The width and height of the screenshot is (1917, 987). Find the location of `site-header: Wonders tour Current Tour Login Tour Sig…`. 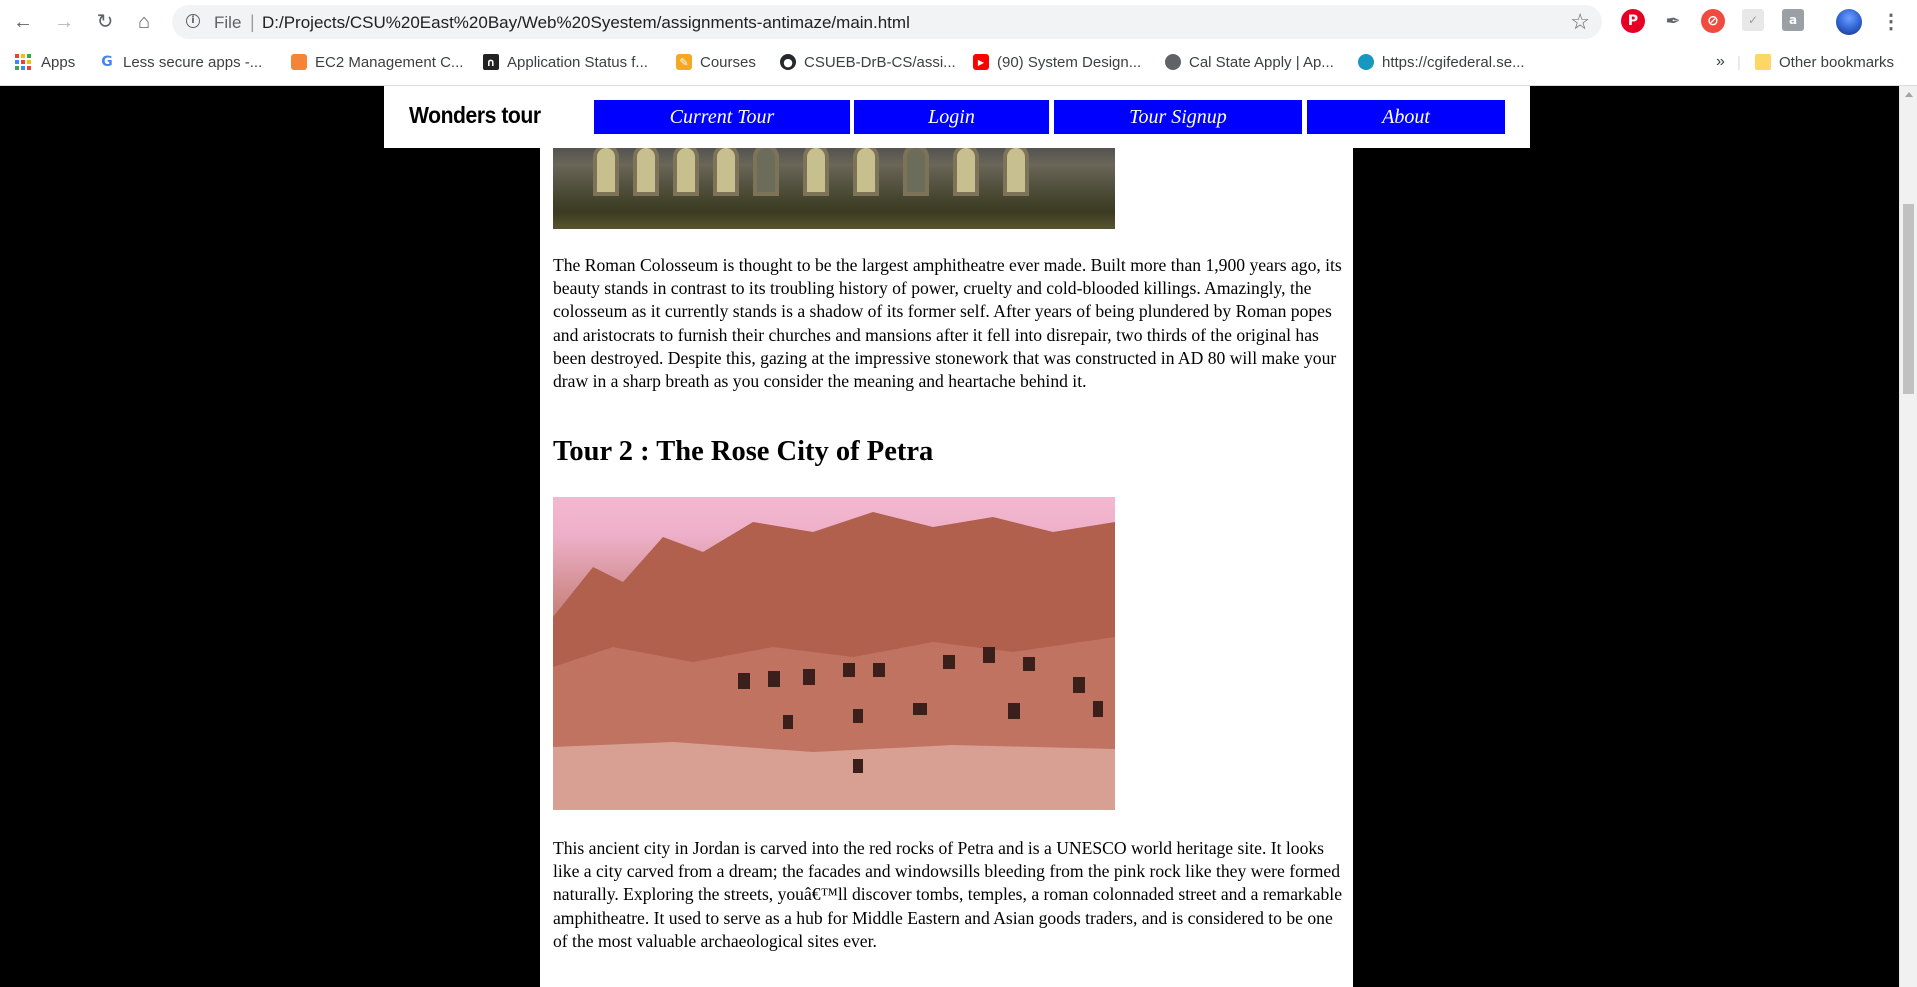

site-header: Wonders tour Current Tour Login Tour Sig… is located at coordinates (957, 117).